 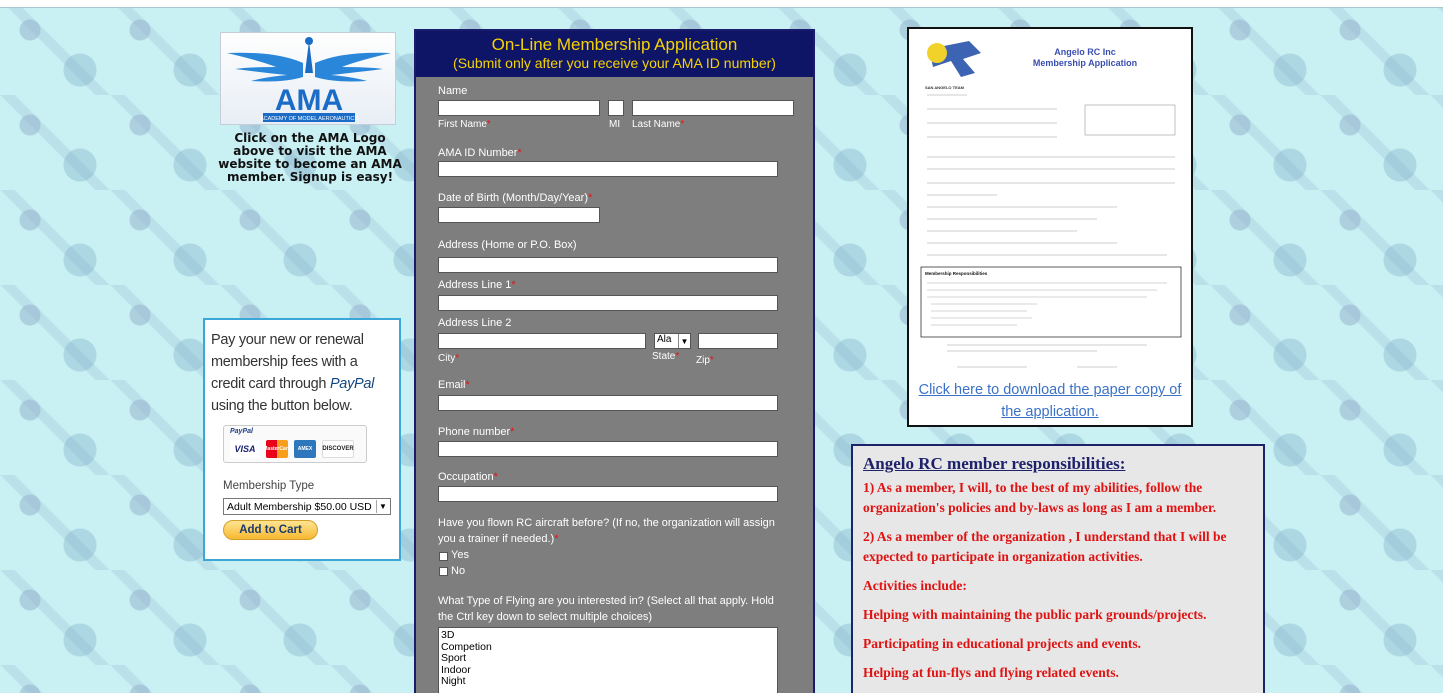 What do you see at coordinates (738, 341) in the screenshot?
I see `zip-input` at bounding box center [738, 341].